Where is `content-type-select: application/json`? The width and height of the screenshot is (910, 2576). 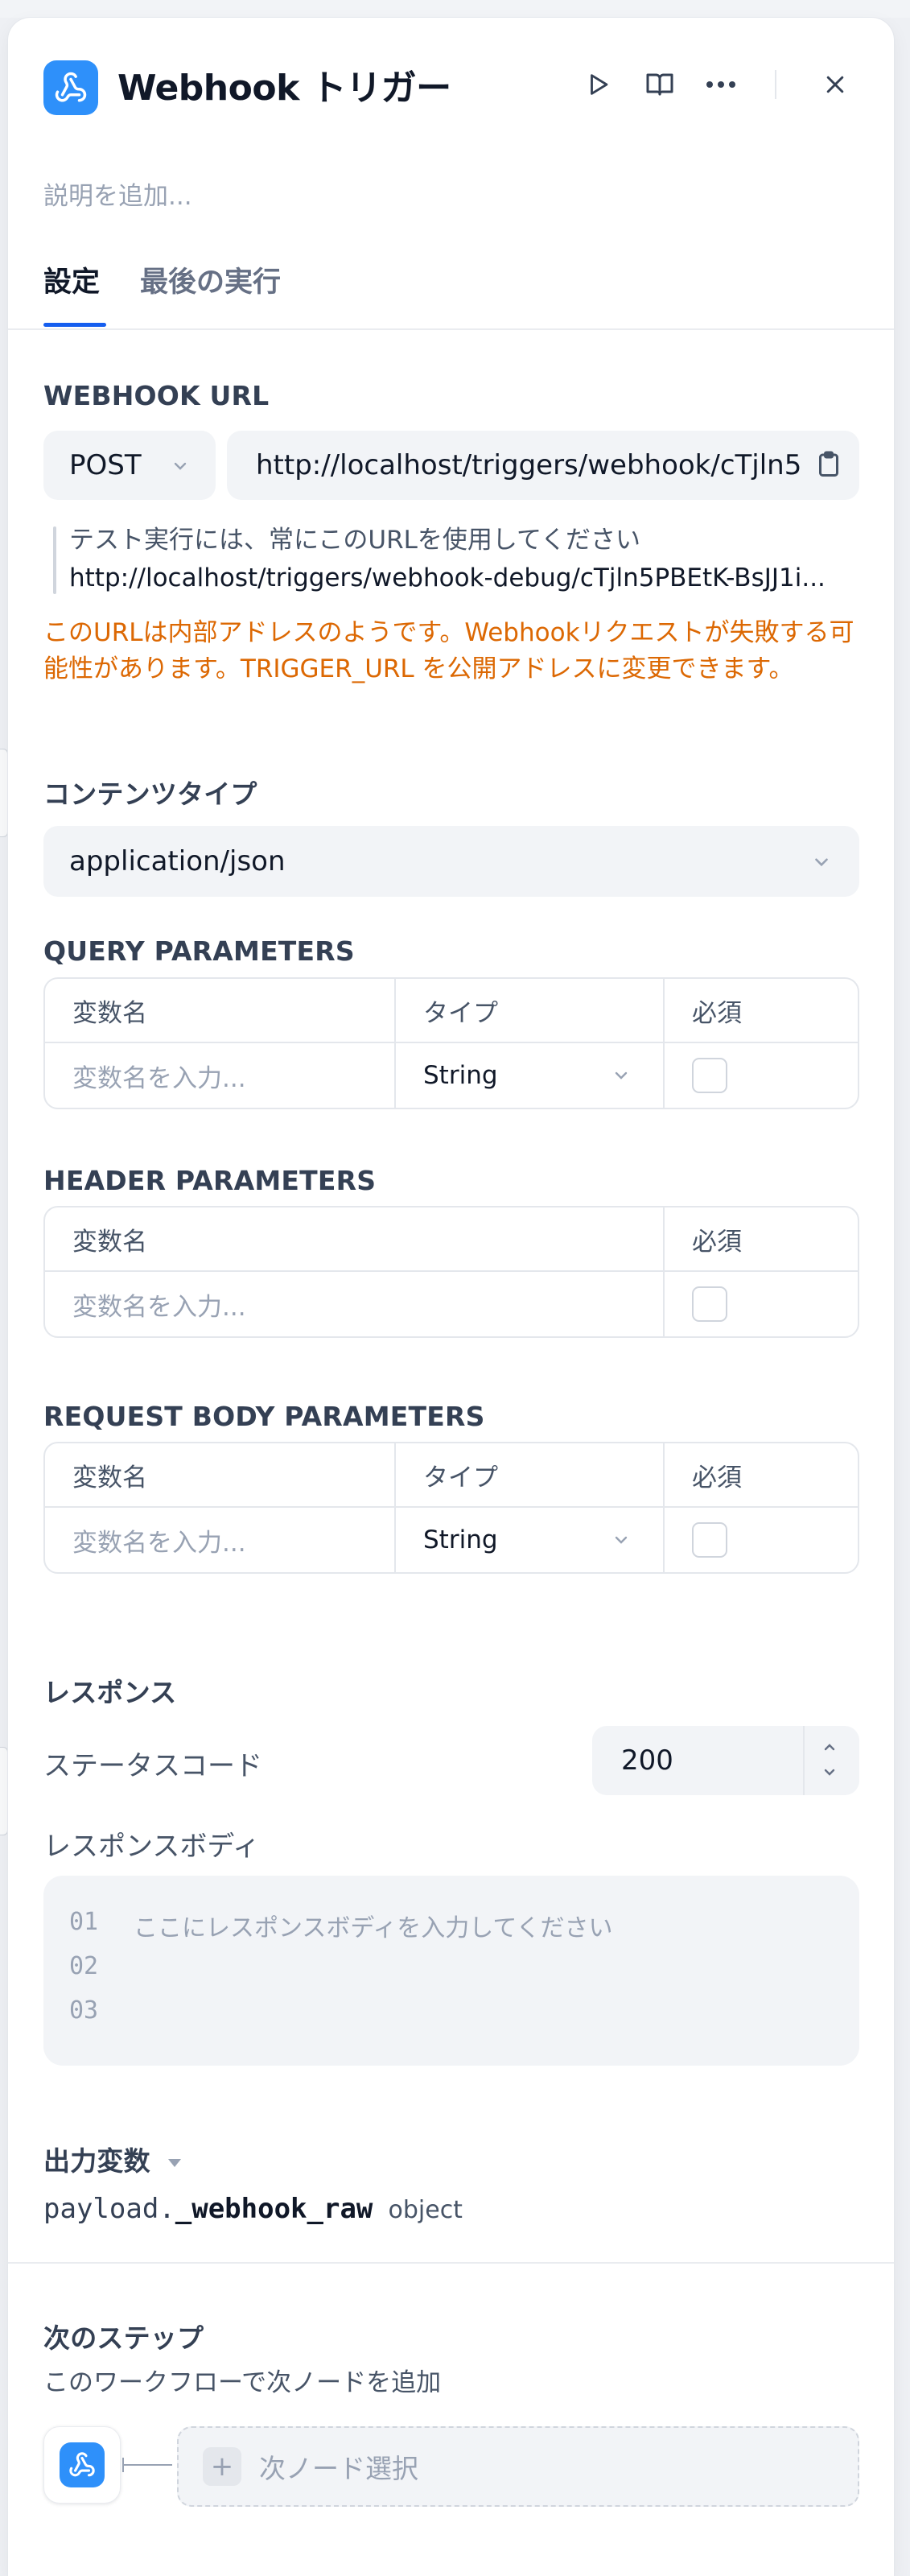 content-type-select: application/json is located at coordinates (451, 861).